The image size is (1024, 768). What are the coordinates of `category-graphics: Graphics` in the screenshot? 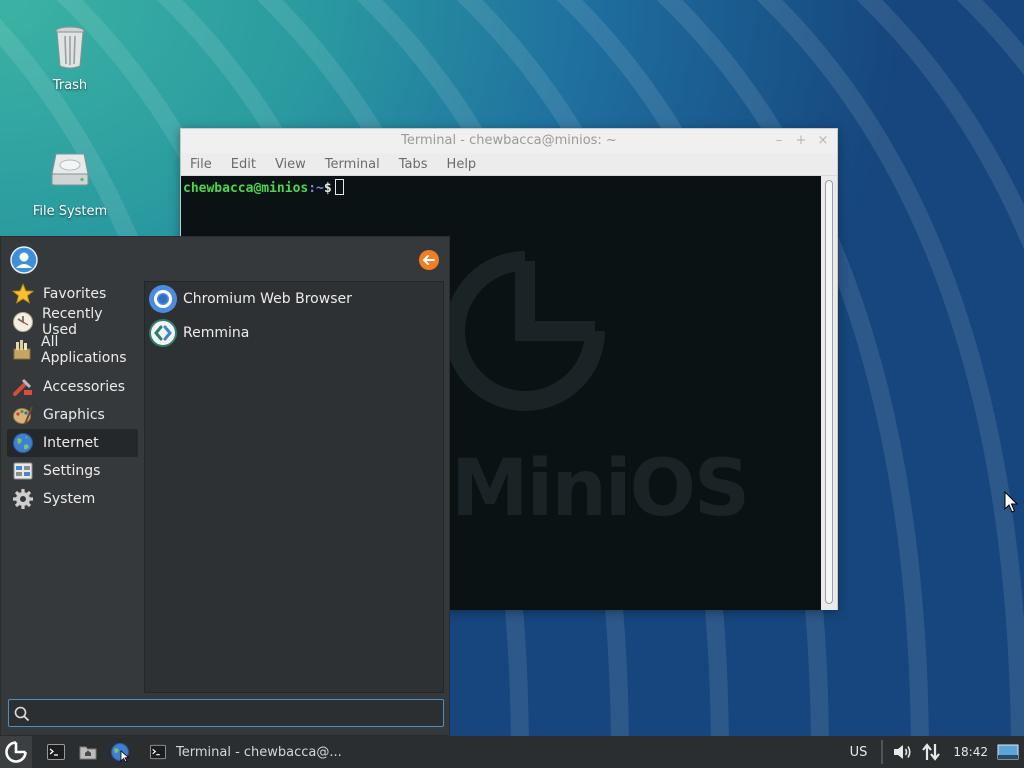 It's located at (72, 415).